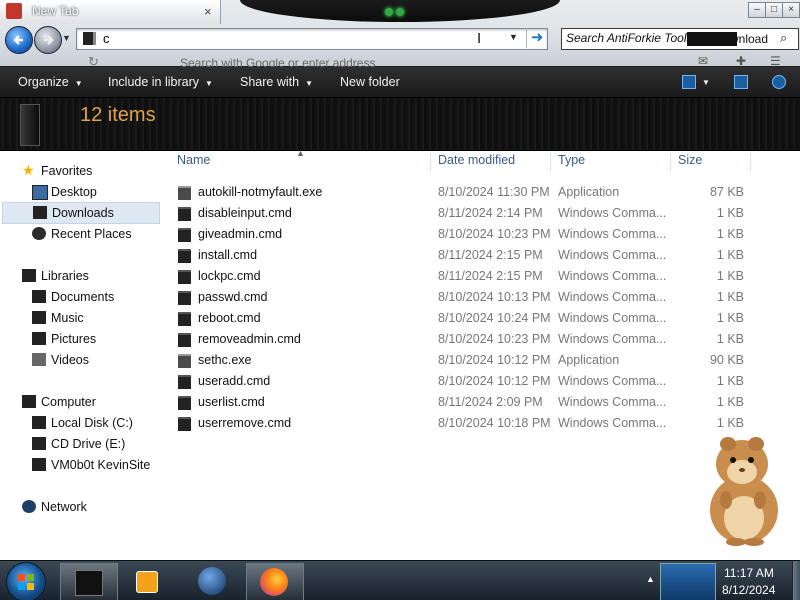  What do you see at coordinates (160, 82) in the screenshot?
I see `include-in-library-menu: Include in library ▼` at bounding box center [160, 82].